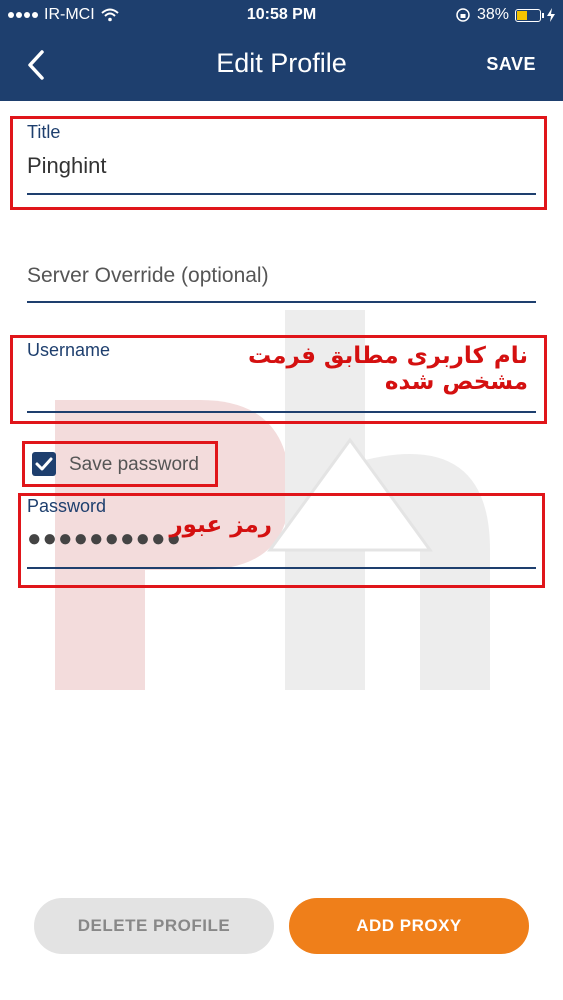 Image resolution: width=563 pixels, height=1000 pixels. Describe the element at coordinates (409, 926) in the screenshot. I see `add-proxy-button: ADD PROXY` at that location.